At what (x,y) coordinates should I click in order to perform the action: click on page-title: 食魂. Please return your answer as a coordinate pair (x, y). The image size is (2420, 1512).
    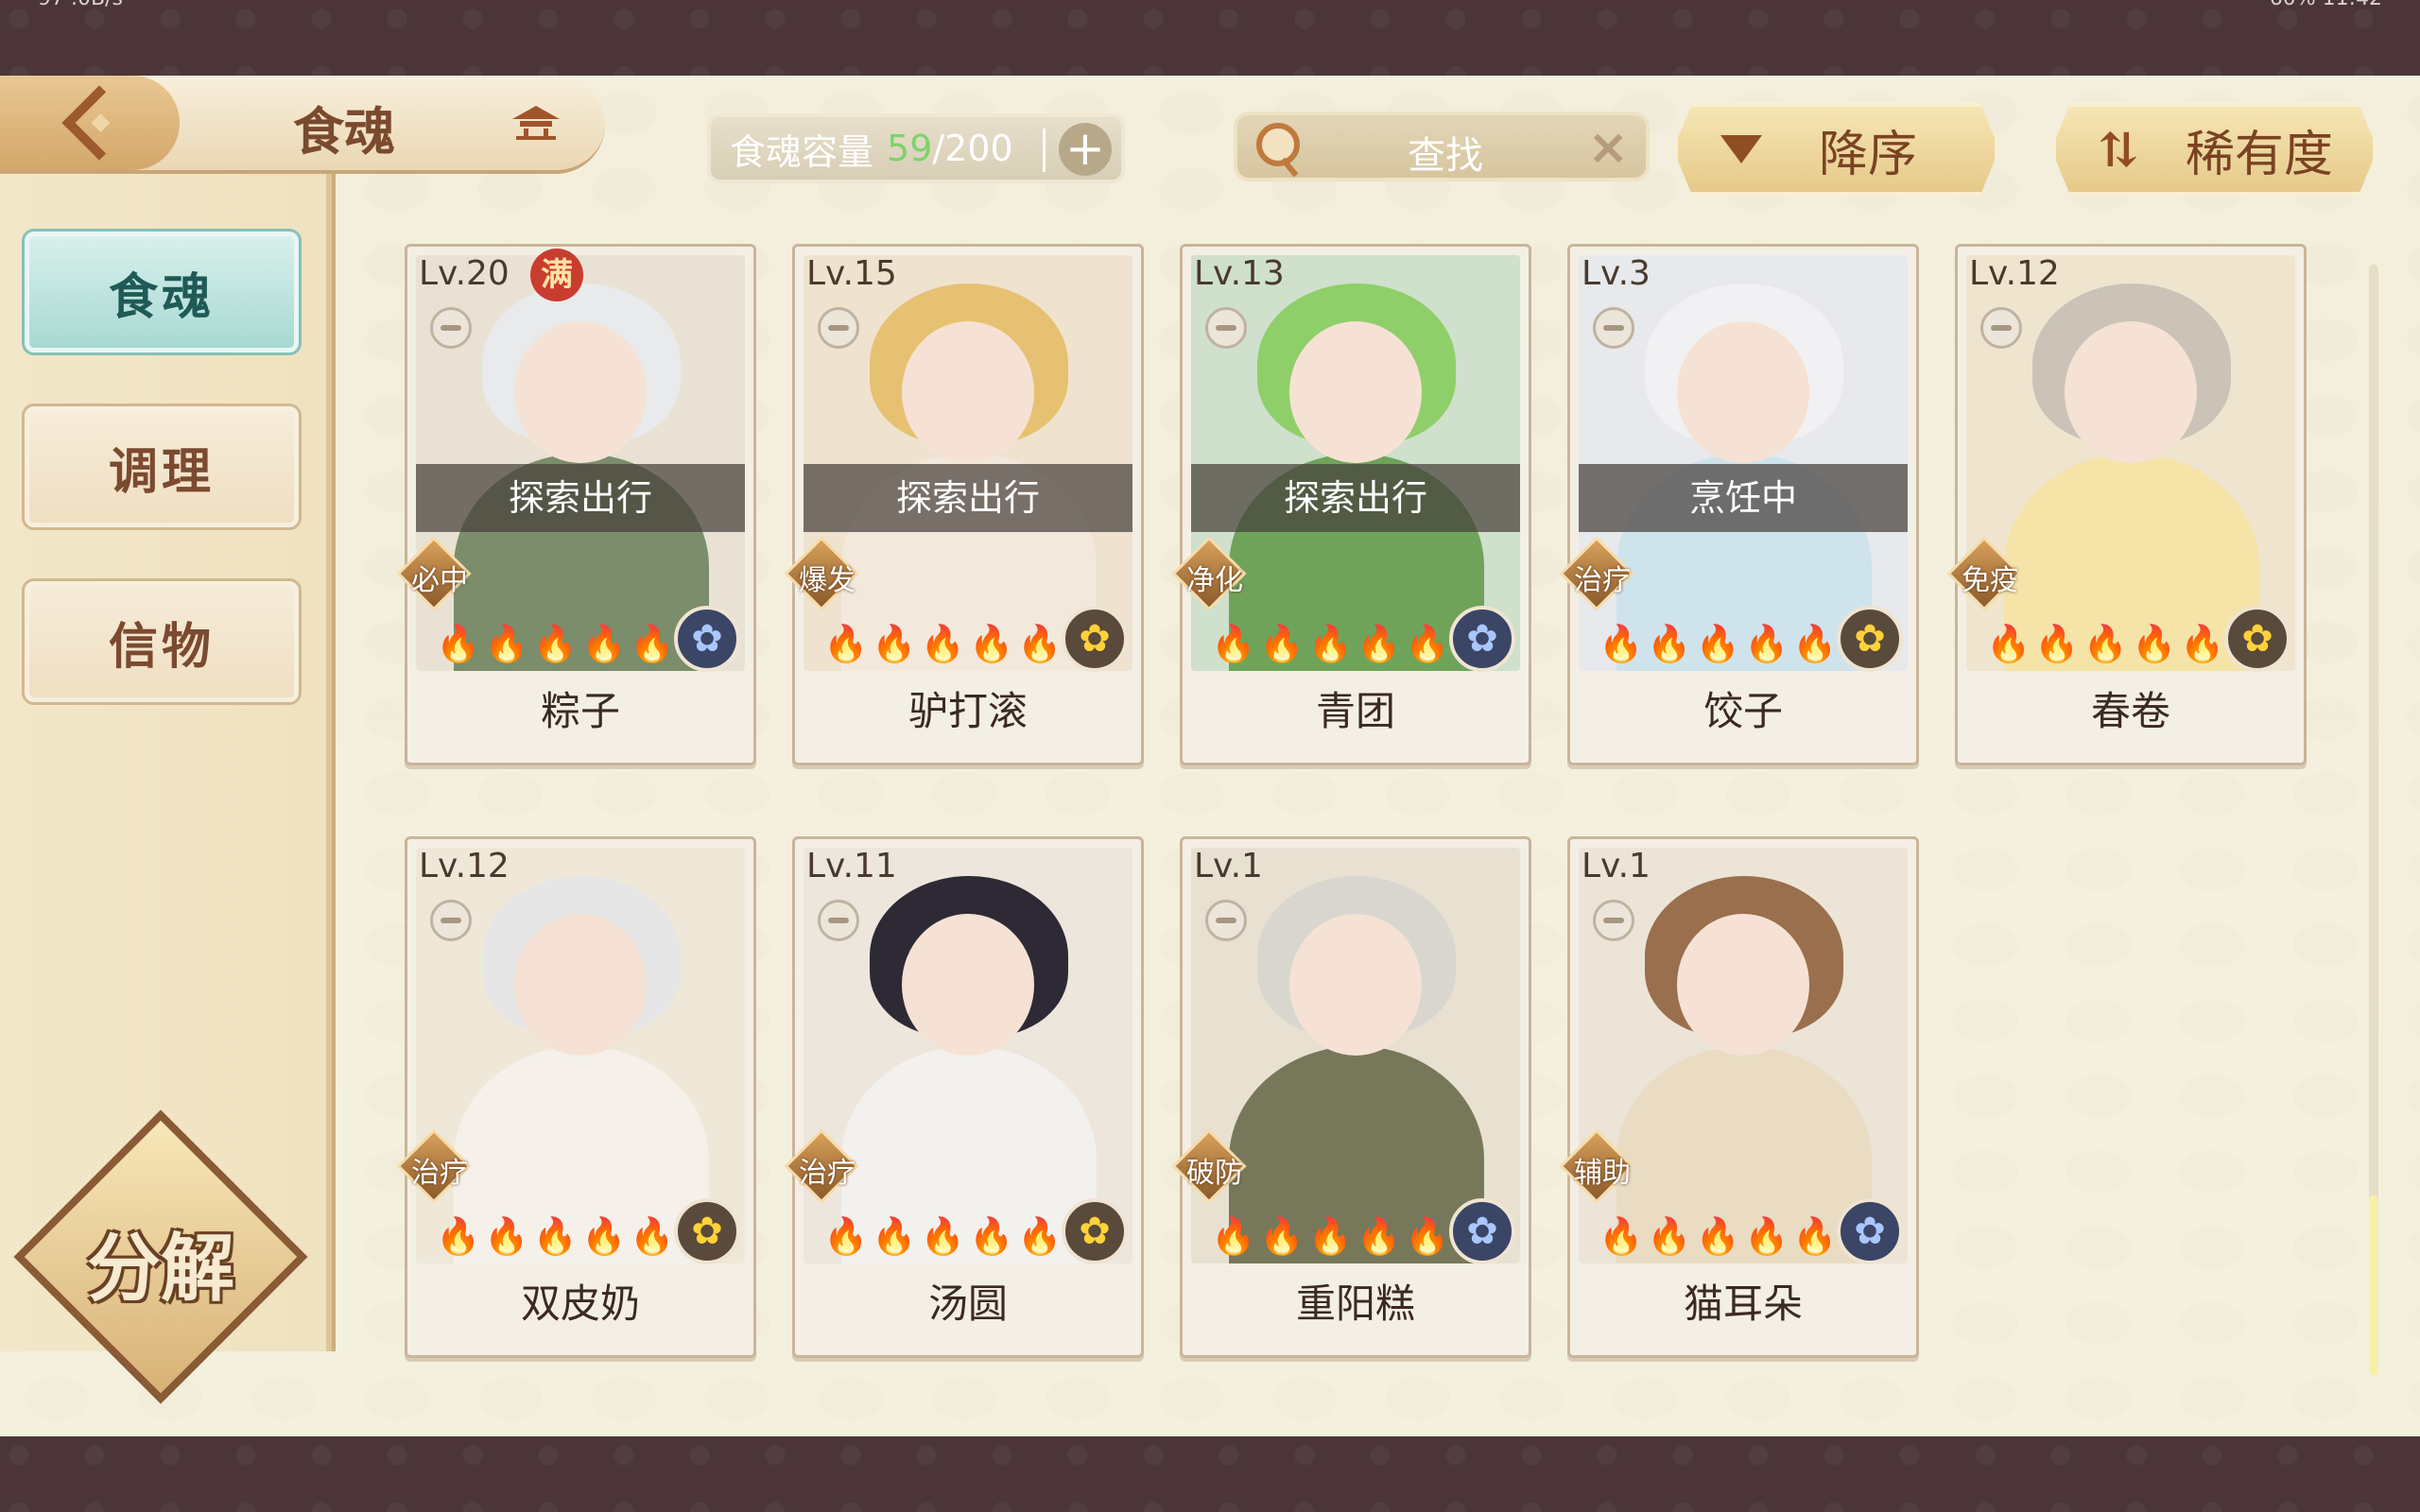
    Looking at the image, I should click on (344, 131).